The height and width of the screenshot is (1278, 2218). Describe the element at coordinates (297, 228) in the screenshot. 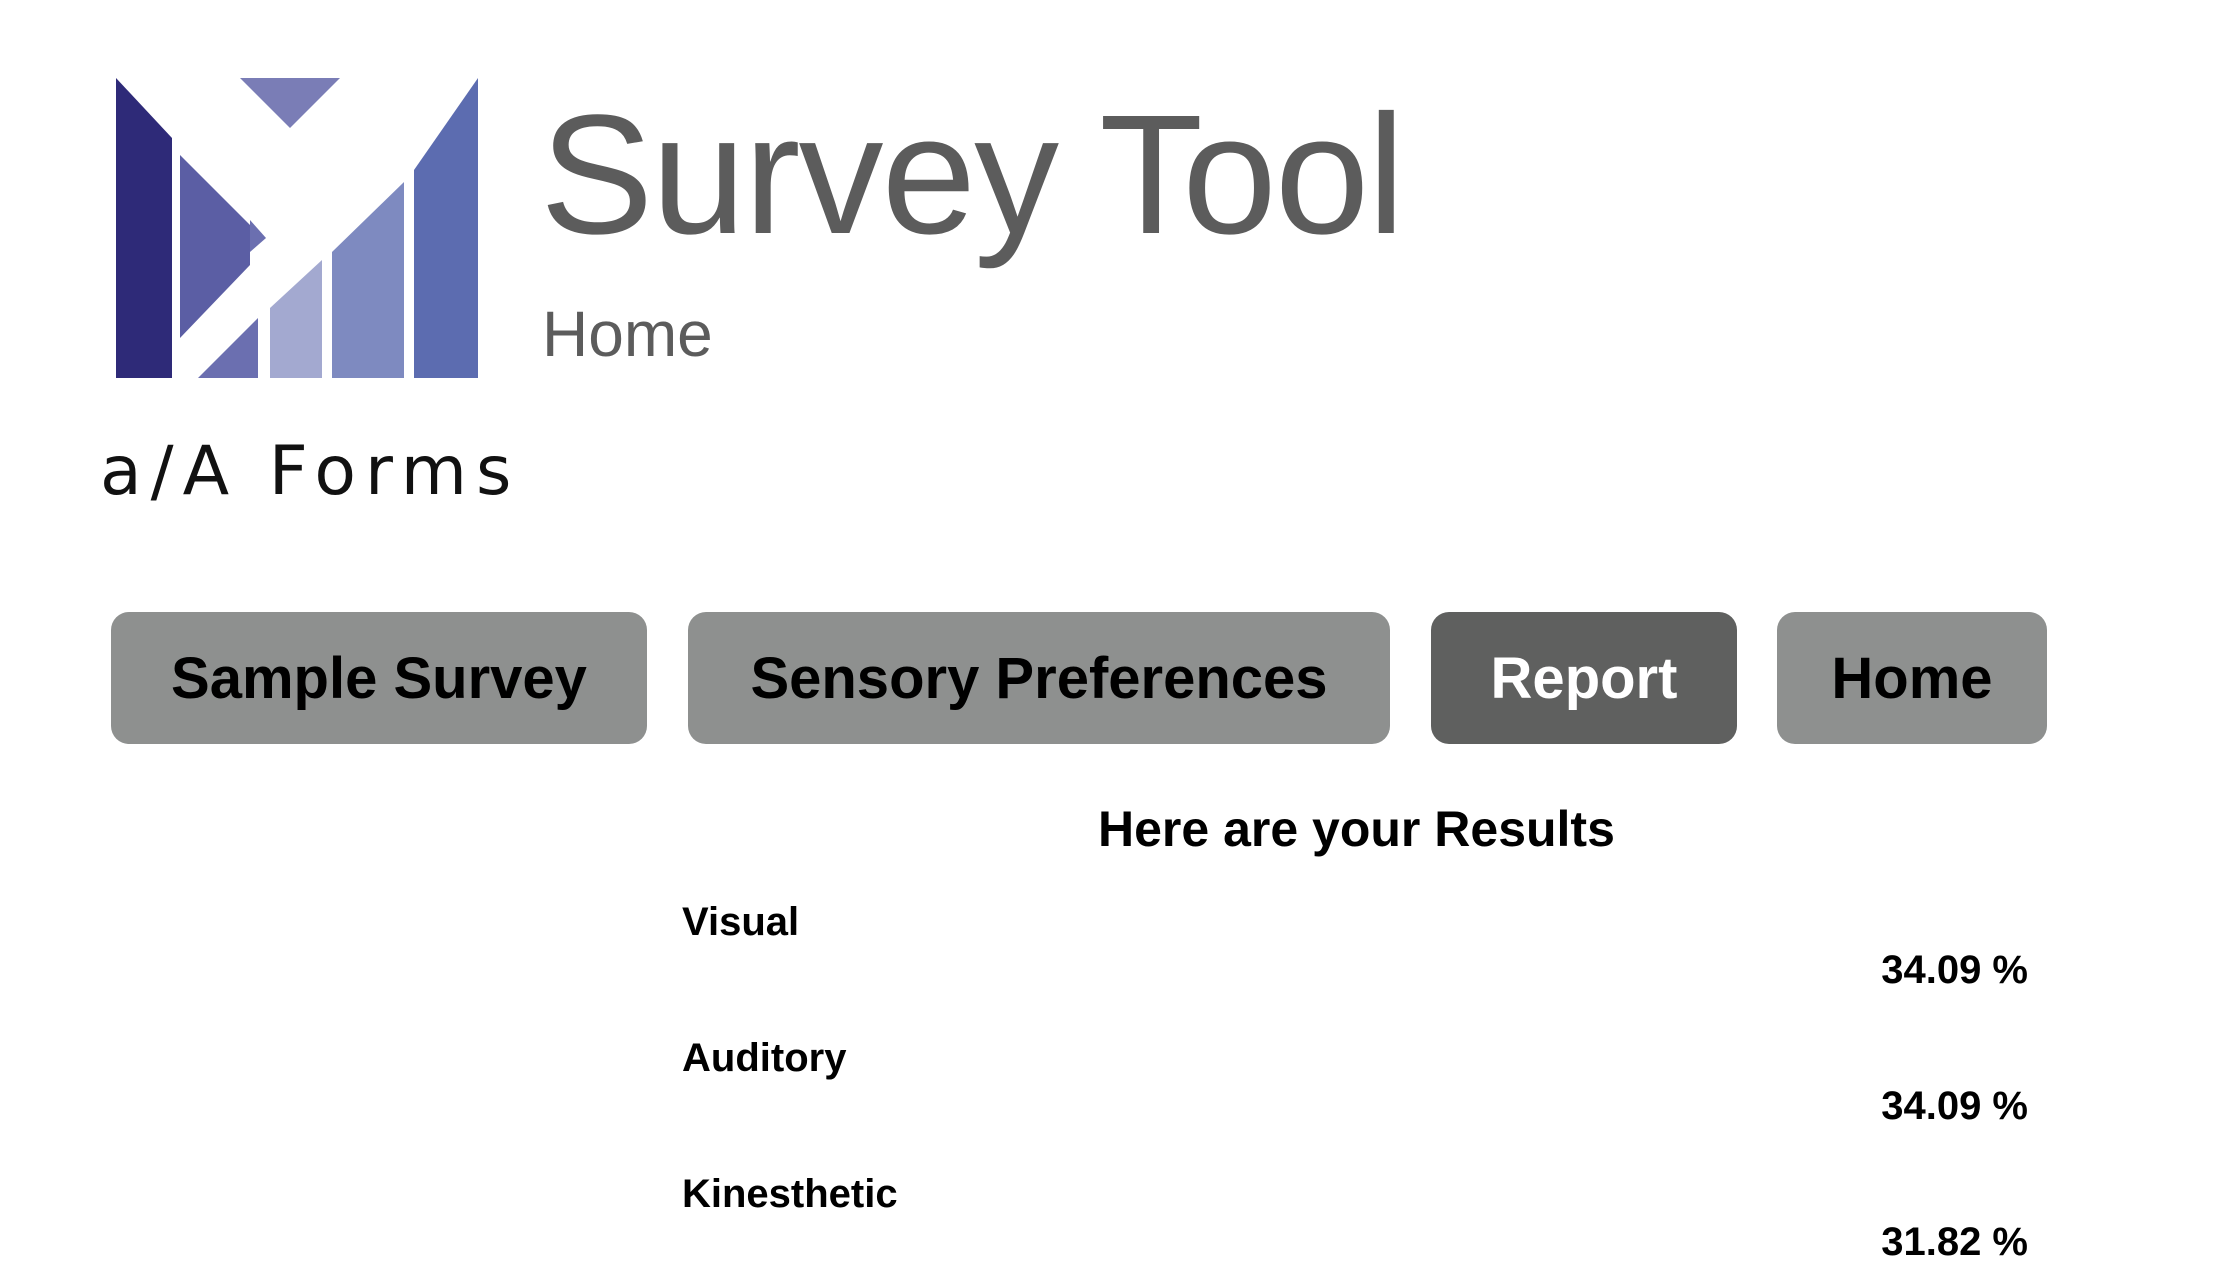

I see `logo-mark-icon` at that location.